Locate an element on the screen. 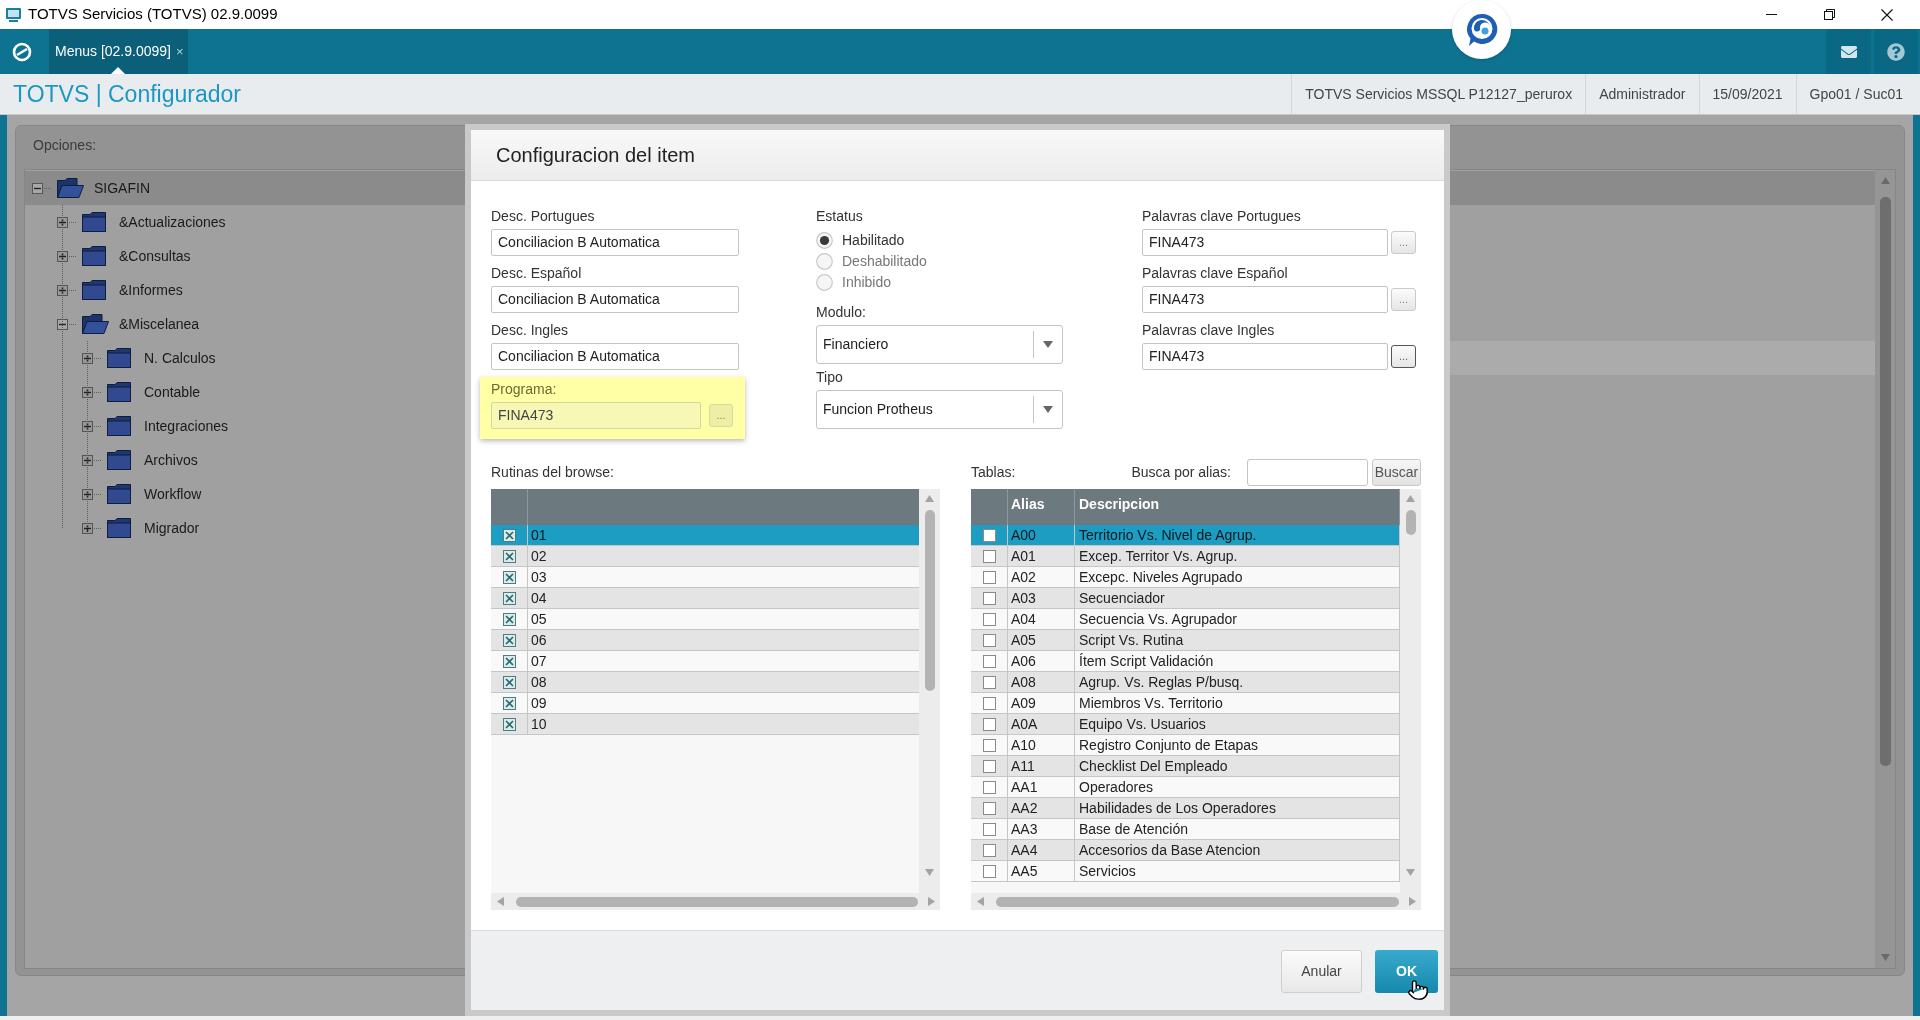 This screenshot has height=1020, width=1920. grid-row: 10 is located at coordinates (705, 724).